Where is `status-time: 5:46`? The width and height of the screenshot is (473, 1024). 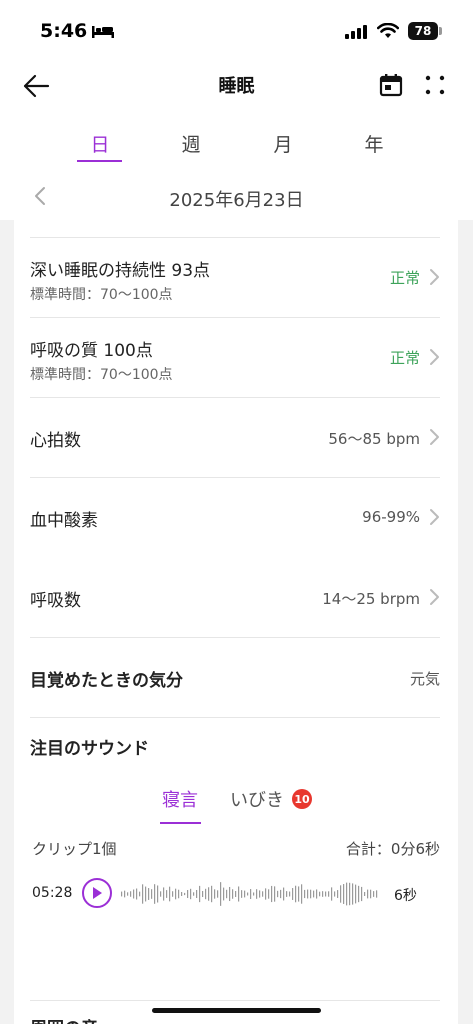 status-time: 5:46 is located at coordinates (64, 31).